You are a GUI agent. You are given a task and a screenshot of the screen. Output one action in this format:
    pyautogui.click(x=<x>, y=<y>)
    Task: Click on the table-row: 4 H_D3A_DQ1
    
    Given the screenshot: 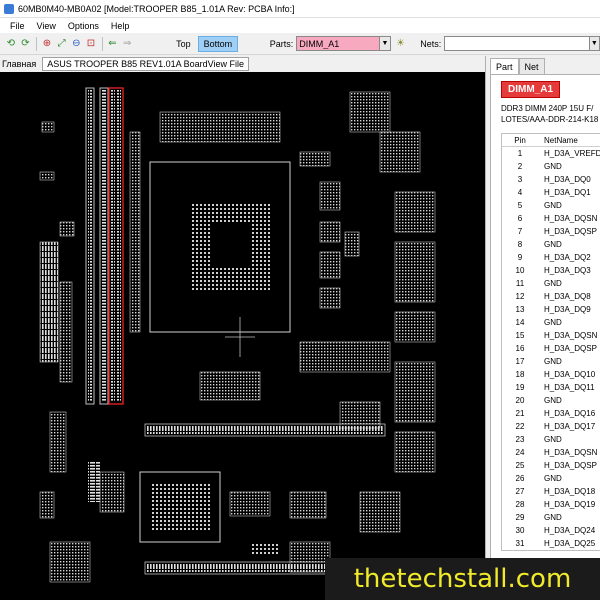 What is the action you would take?
    pyautogui.click(x=551, y=192)
    